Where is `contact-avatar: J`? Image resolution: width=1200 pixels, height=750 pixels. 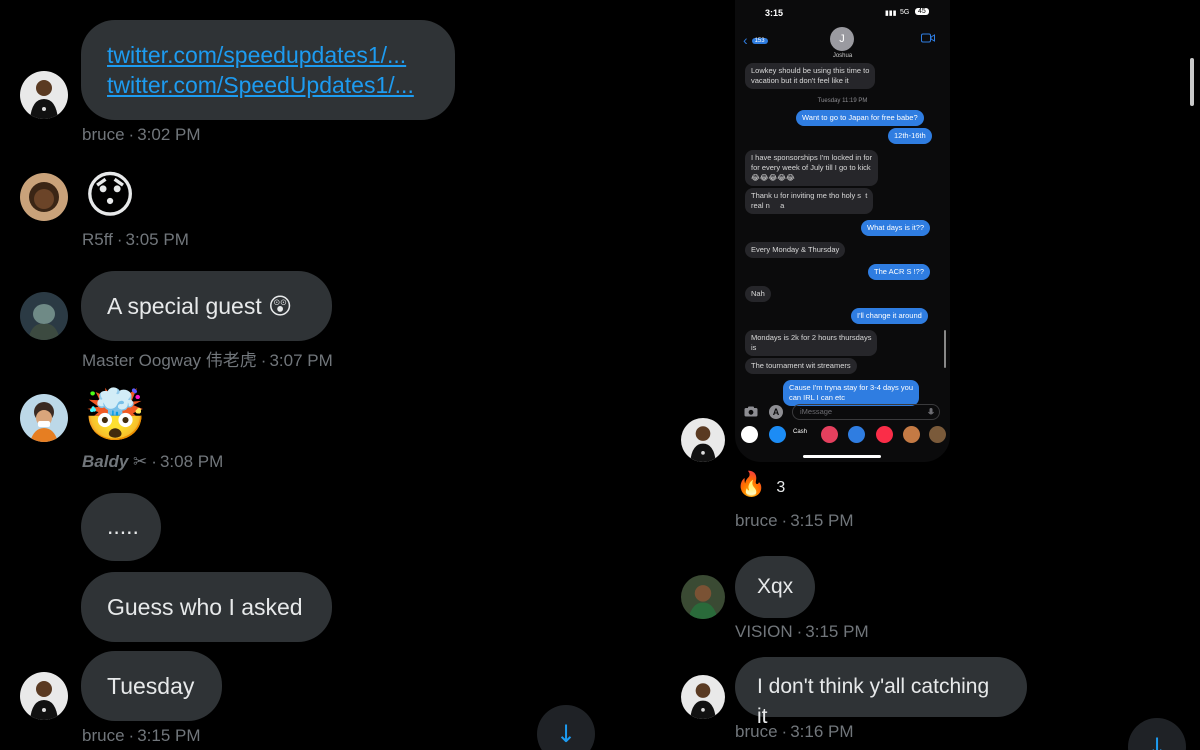 contact-avatar: J is located at coordinates (842, 39).